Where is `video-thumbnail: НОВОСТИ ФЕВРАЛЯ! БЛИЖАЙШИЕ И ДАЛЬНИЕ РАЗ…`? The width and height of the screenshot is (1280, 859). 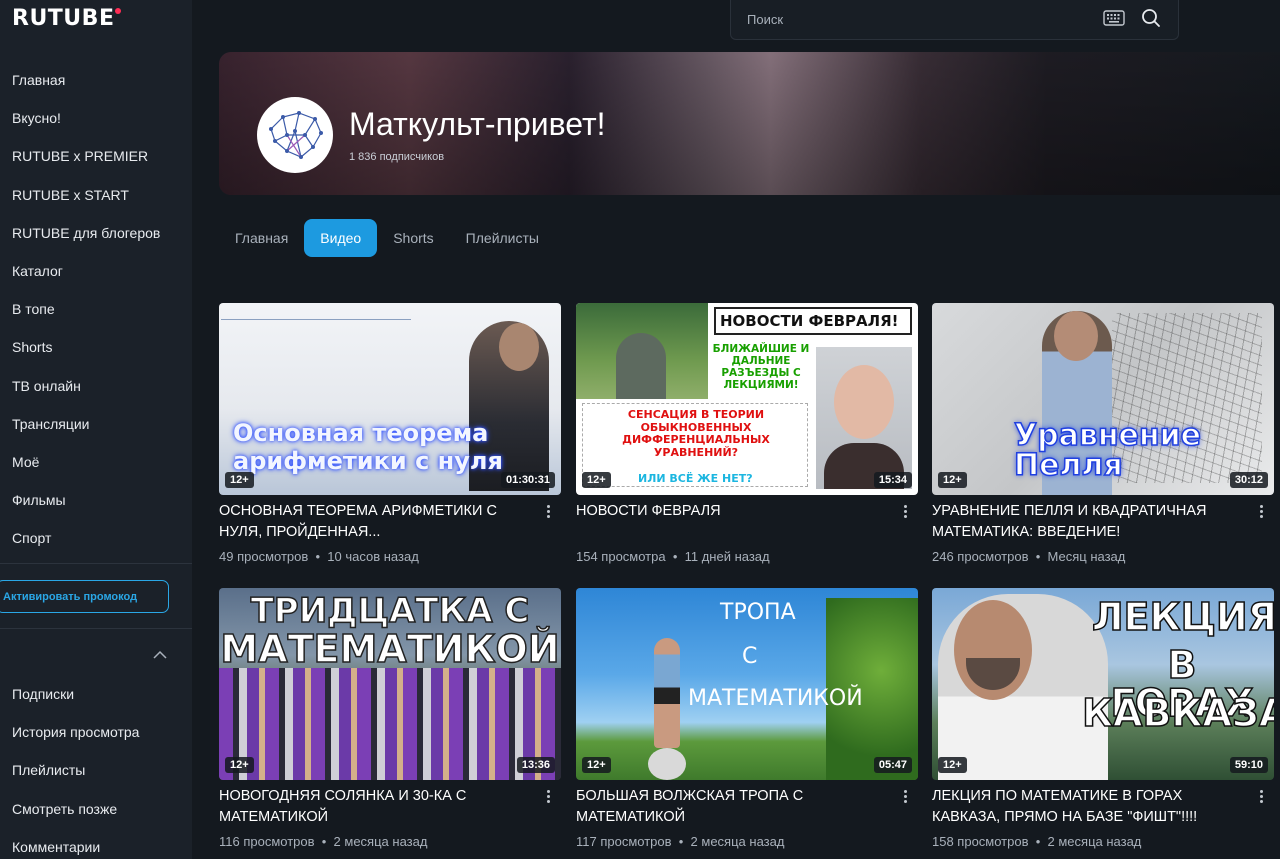 video-thumbnail: НОВОСТИ ФЕВРАЛЯ! БЛИЖАЙШИЕ И ДАЛЬНИЕ РАЗ… is located at coordinates (747, 399).